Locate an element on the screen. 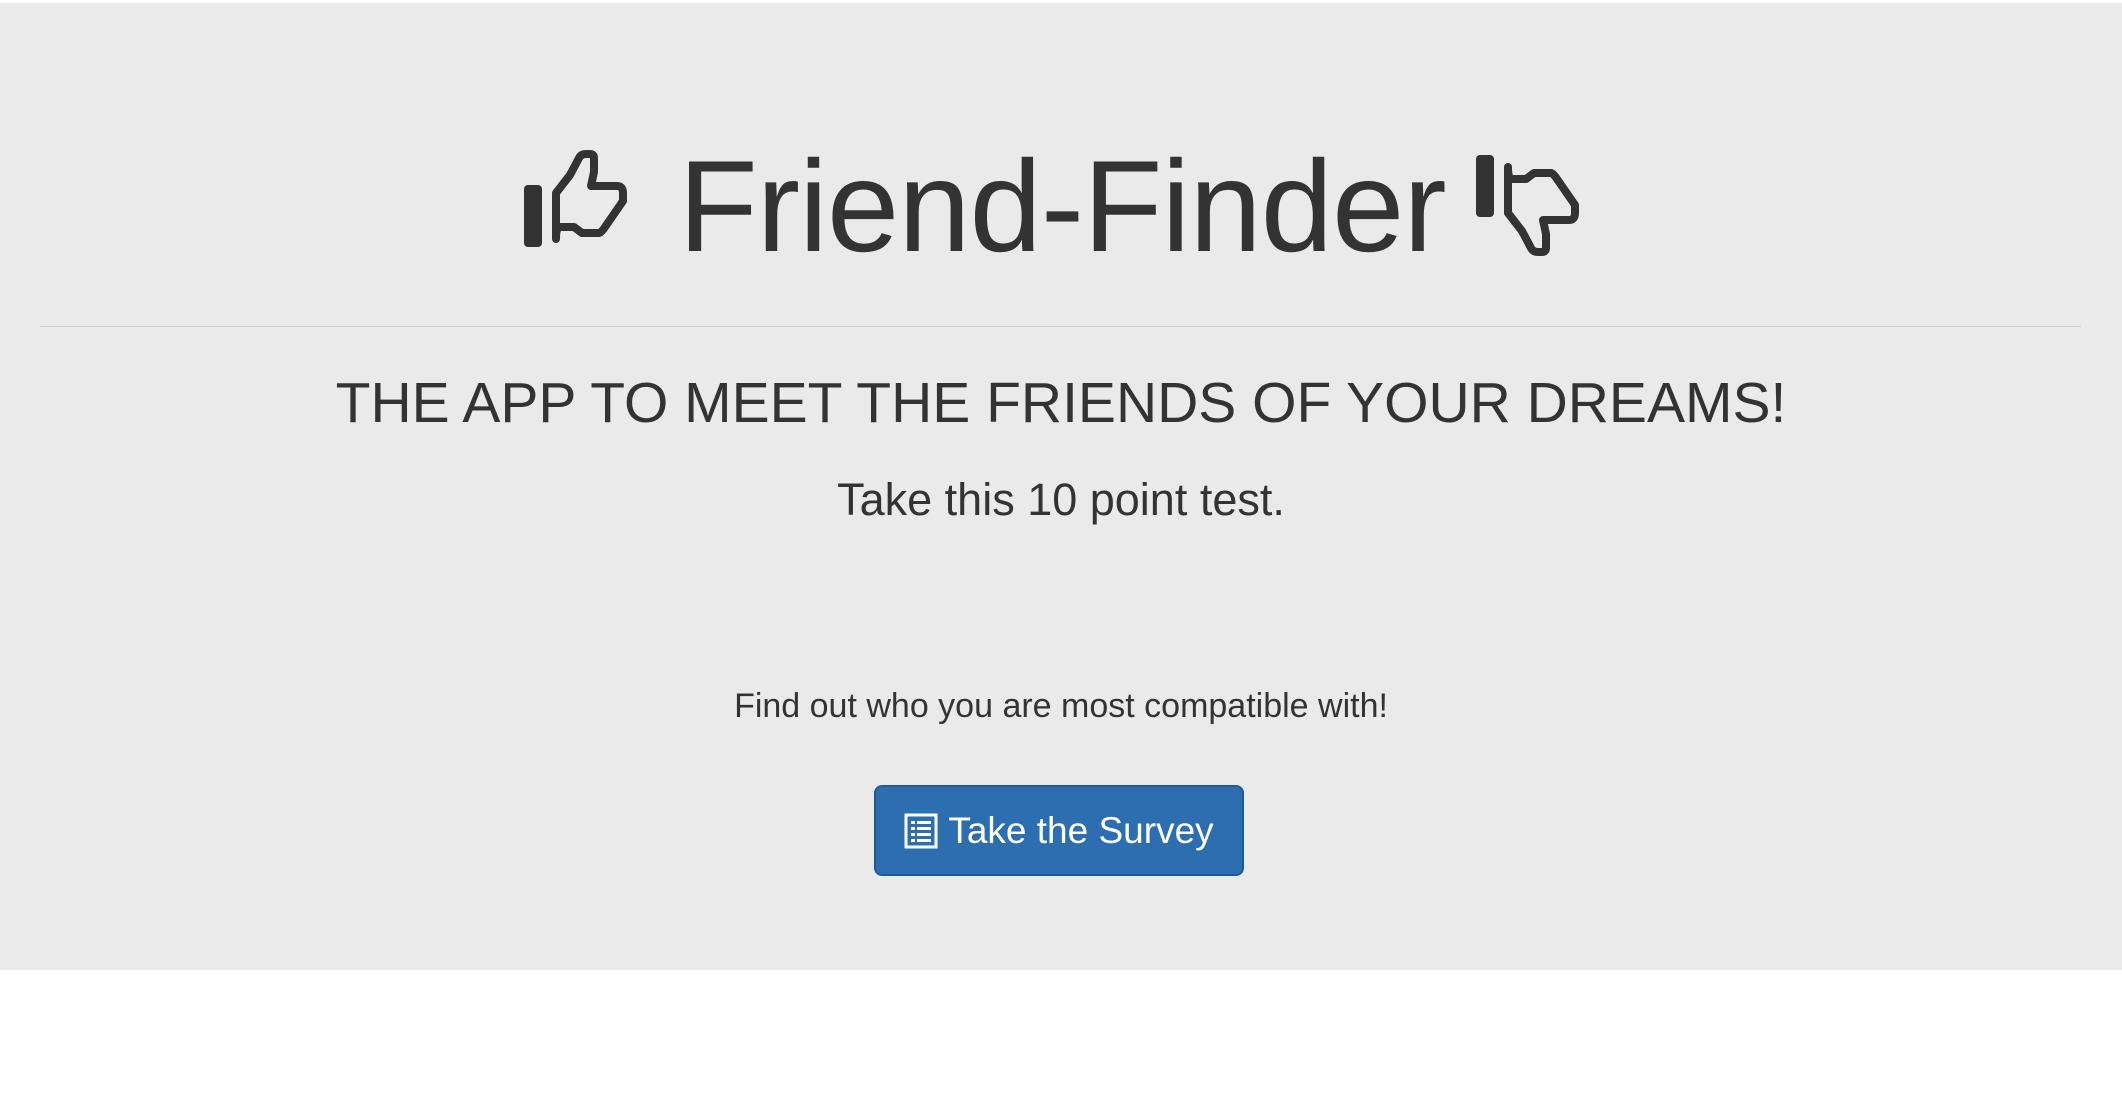 This screenshot has width=2122, height=1094. take-survey-label: Take the Survey is located at coordinates (1081, 830).